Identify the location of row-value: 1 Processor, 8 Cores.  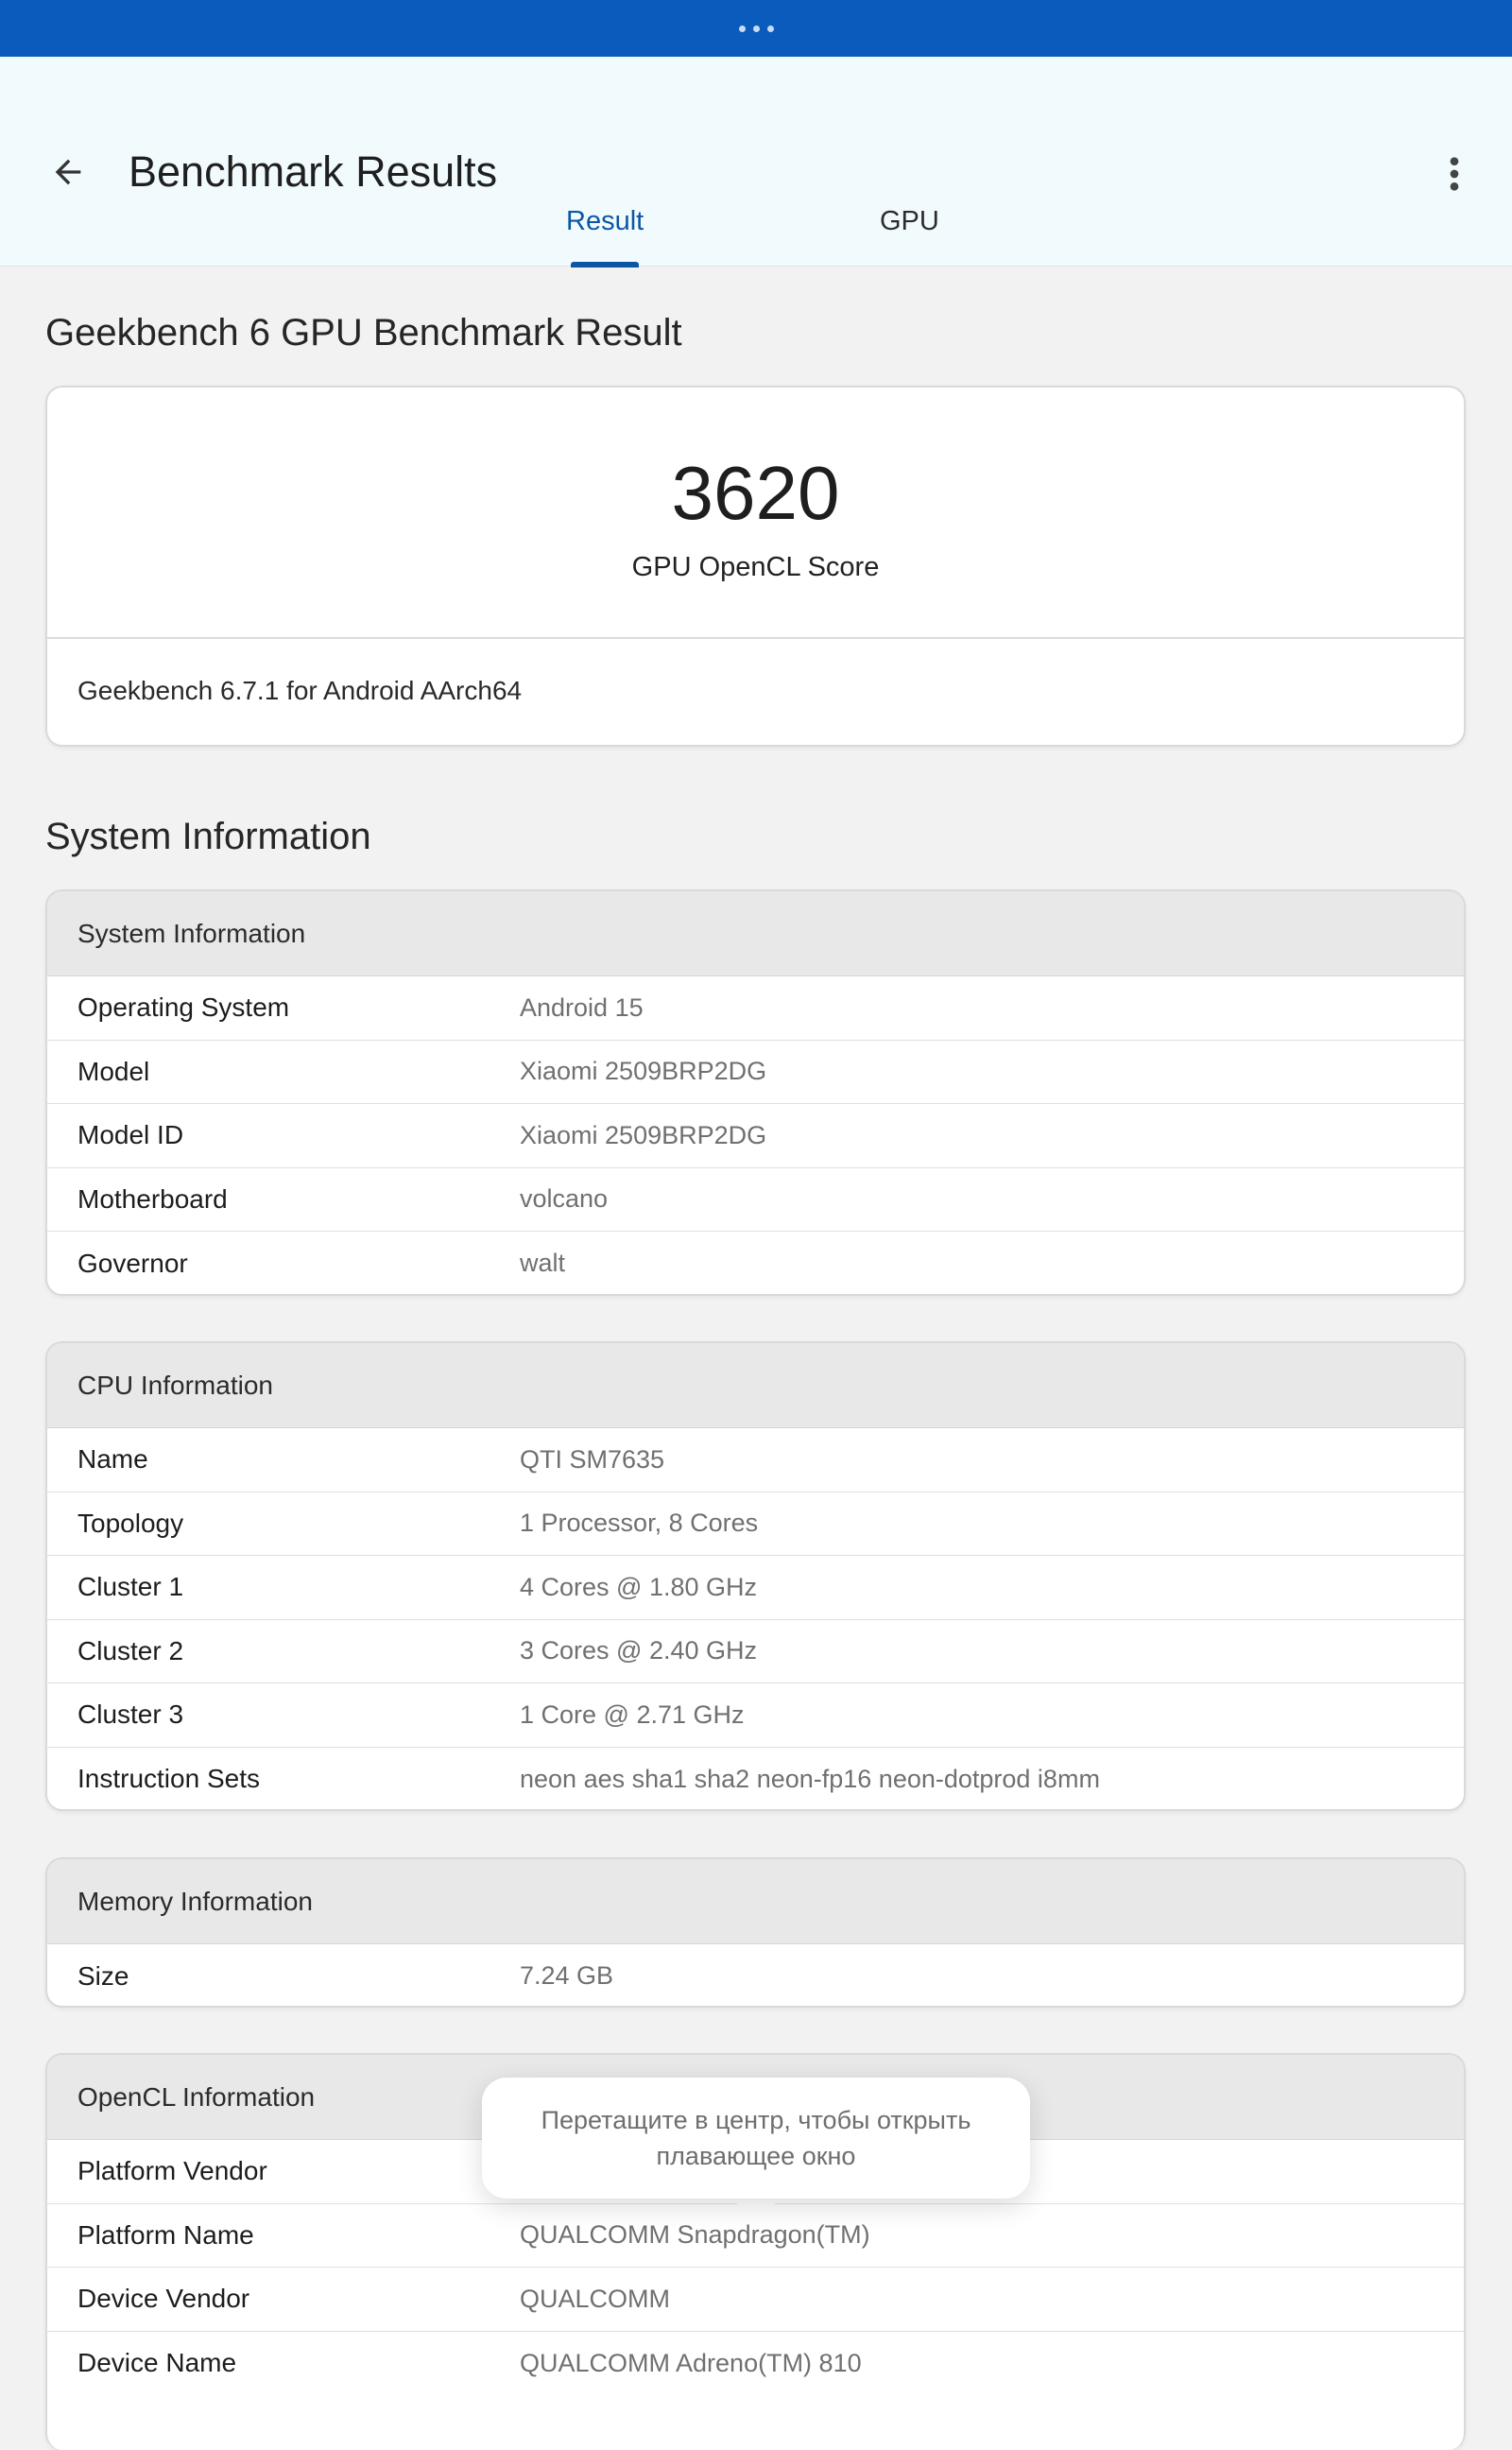
(639, 1523).